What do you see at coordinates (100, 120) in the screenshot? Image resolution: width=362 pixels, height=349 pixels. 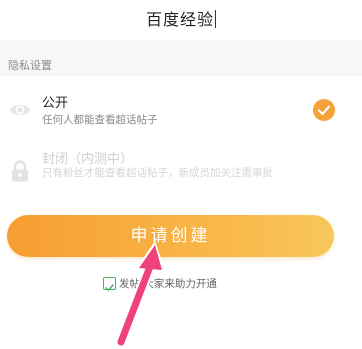 I see `privacy-option-public-description: 任何人都能查看超话帖子` at bounding box center [100, 120].